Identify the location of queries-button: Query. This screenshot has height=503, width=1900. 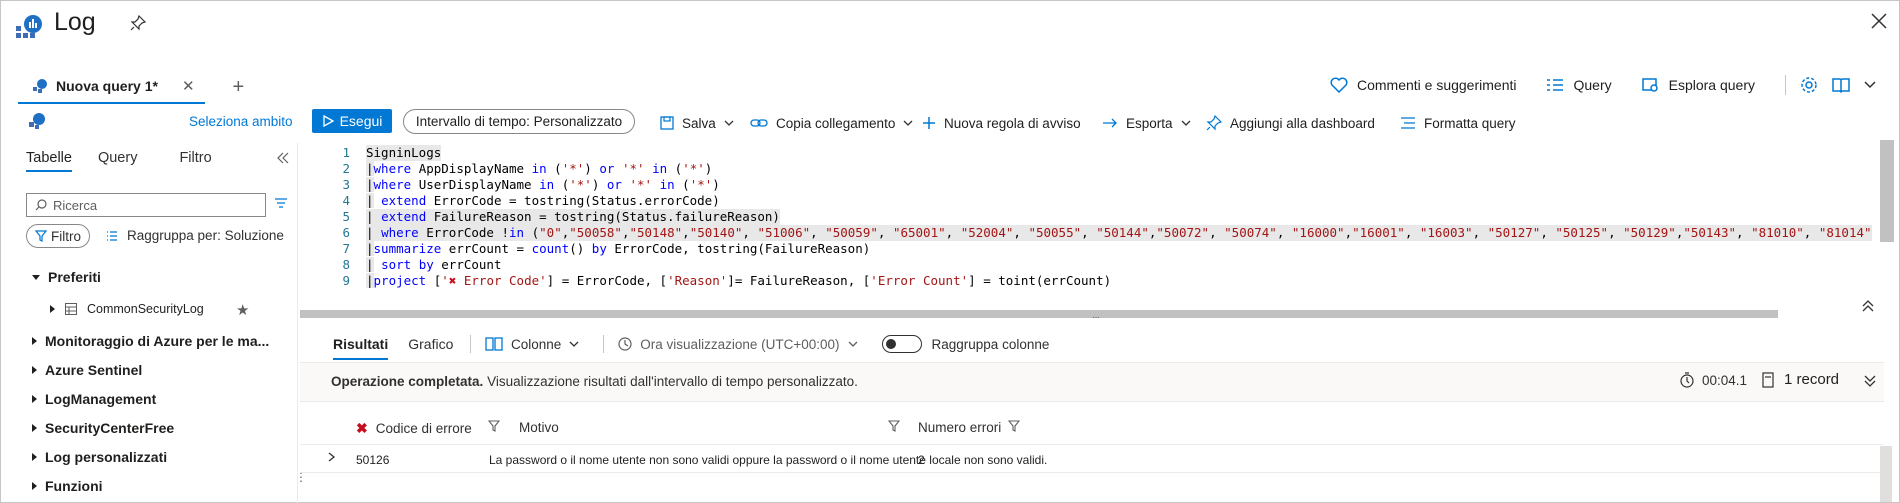
(1579, 85).